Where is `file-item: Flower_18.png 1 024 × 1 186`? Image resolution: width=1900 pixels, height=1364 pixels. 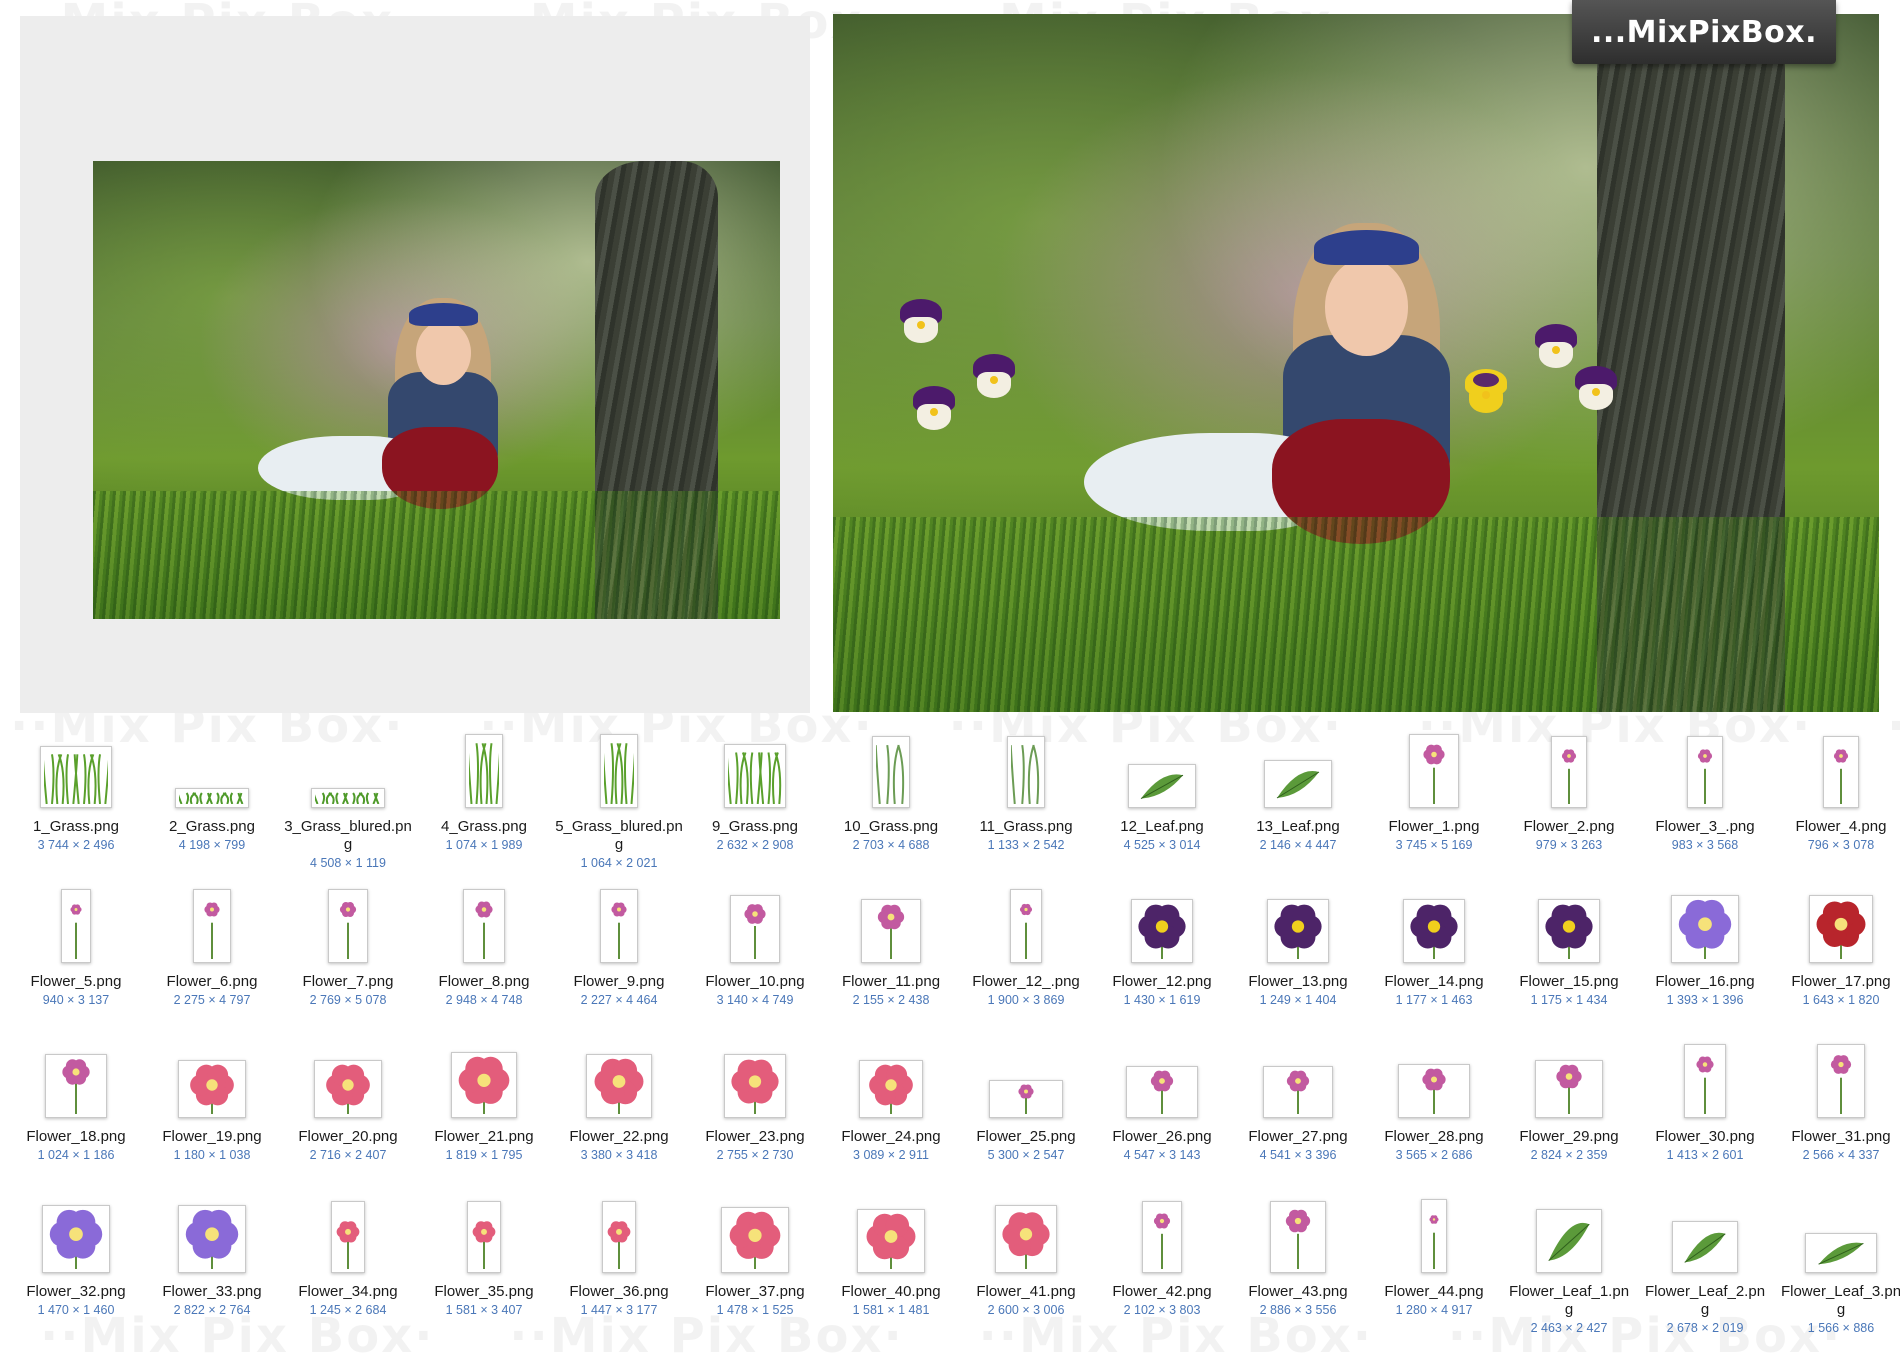 file-item: Flower_18.png 1 024 × 1 186 is located at coordinates (76, 1101).